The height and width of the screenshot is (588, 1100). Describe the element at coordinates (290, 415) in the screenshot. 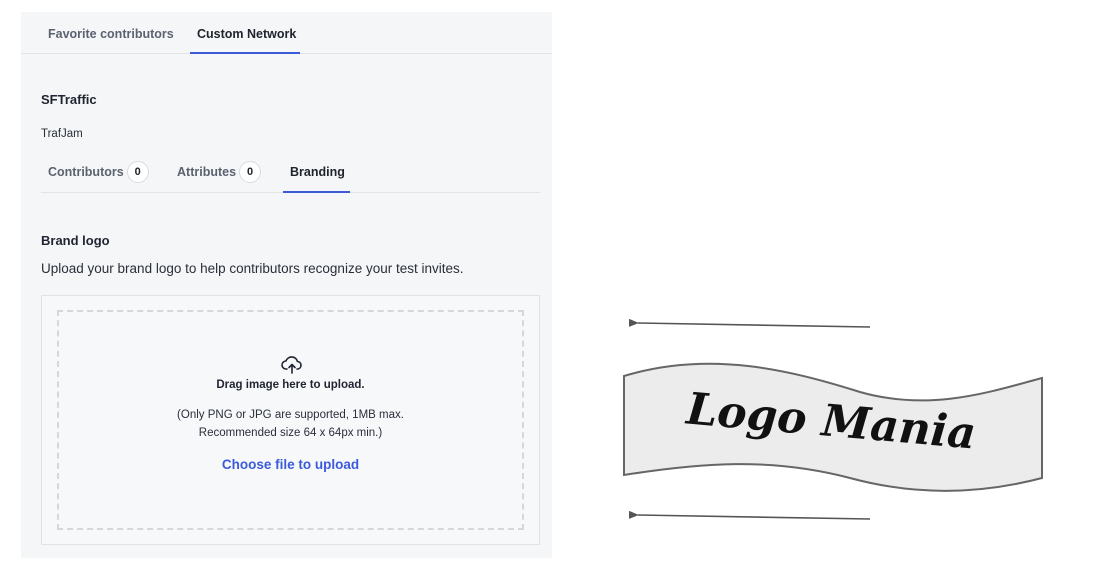

I see `dropzone-note-line: (Only PNG or JPG are supported, 1MB max.` at that location.